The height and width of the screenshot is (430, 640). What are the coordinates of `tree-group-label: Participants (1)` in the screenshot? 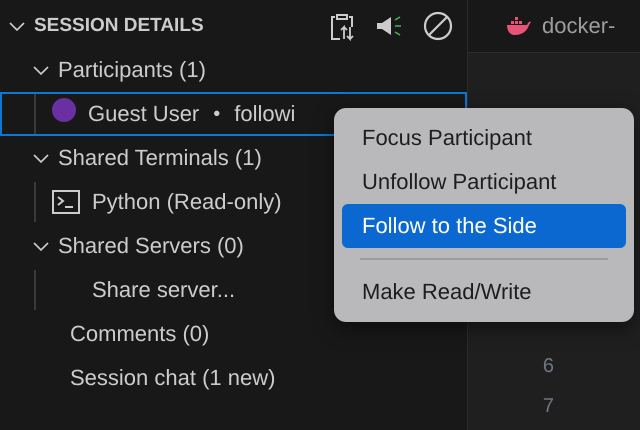 It's located at (132, 70).